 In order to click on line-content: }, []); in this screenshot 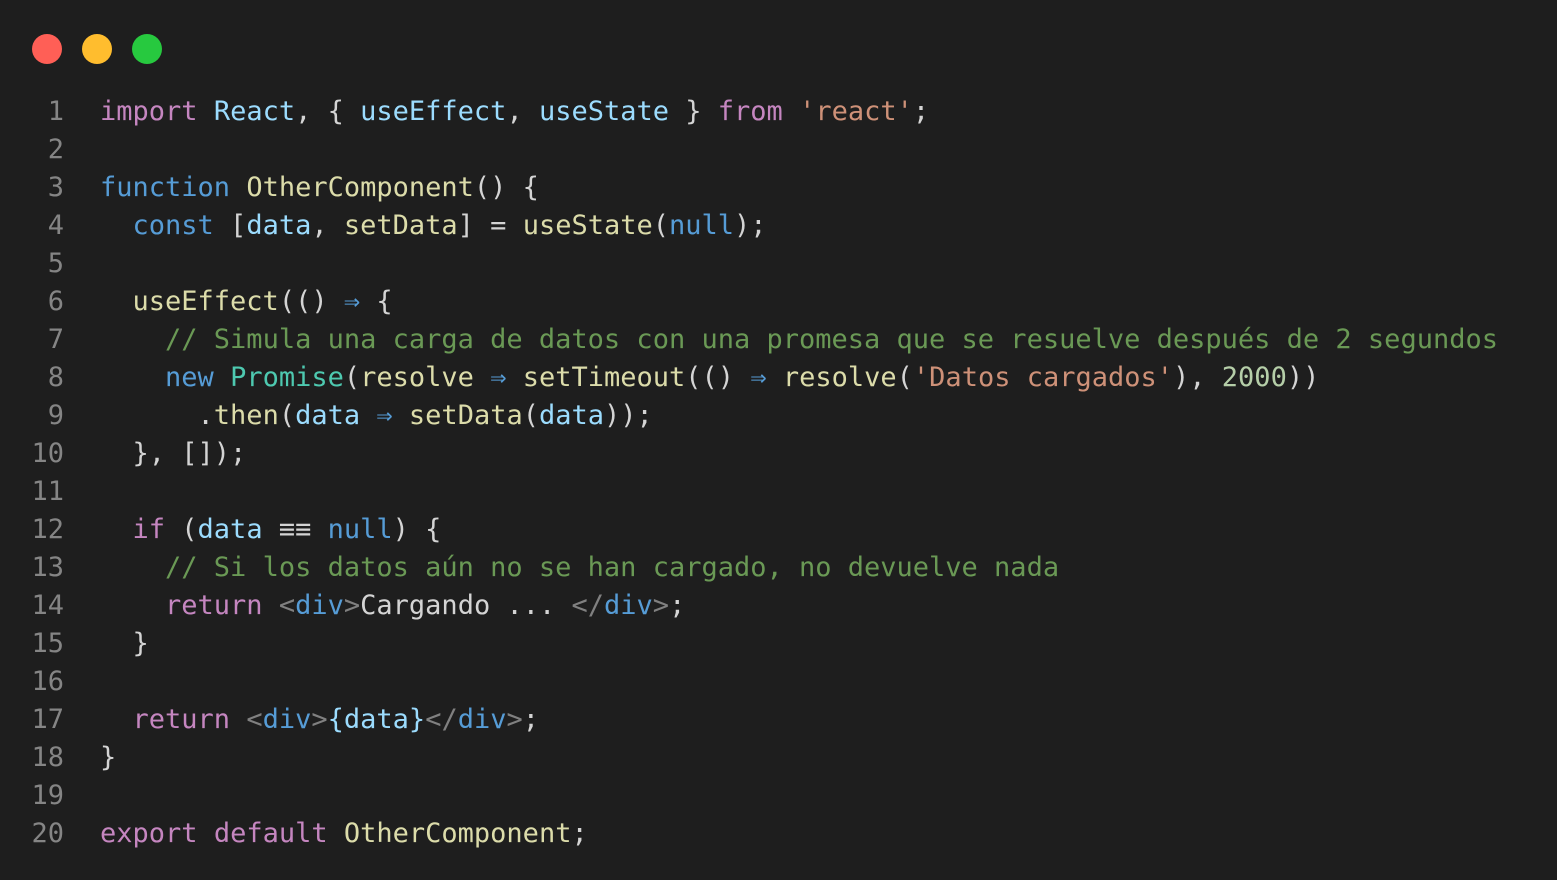, I will do `click(173, 454)`.